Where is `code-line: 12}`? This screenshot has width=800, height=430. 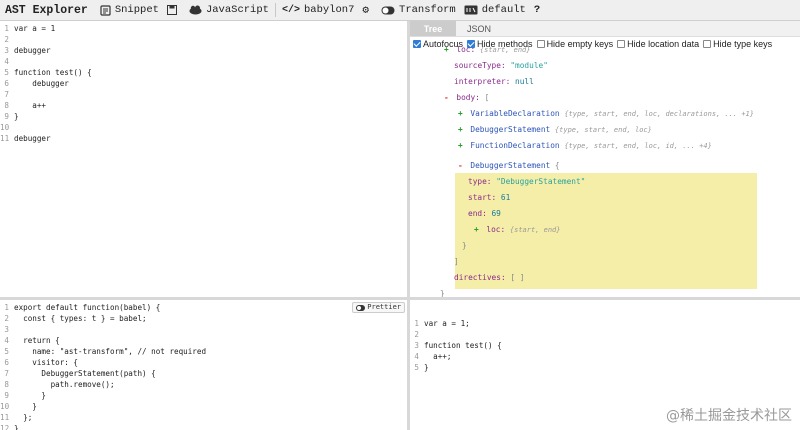
code-line: 12} is located at coordinates (203, 426).